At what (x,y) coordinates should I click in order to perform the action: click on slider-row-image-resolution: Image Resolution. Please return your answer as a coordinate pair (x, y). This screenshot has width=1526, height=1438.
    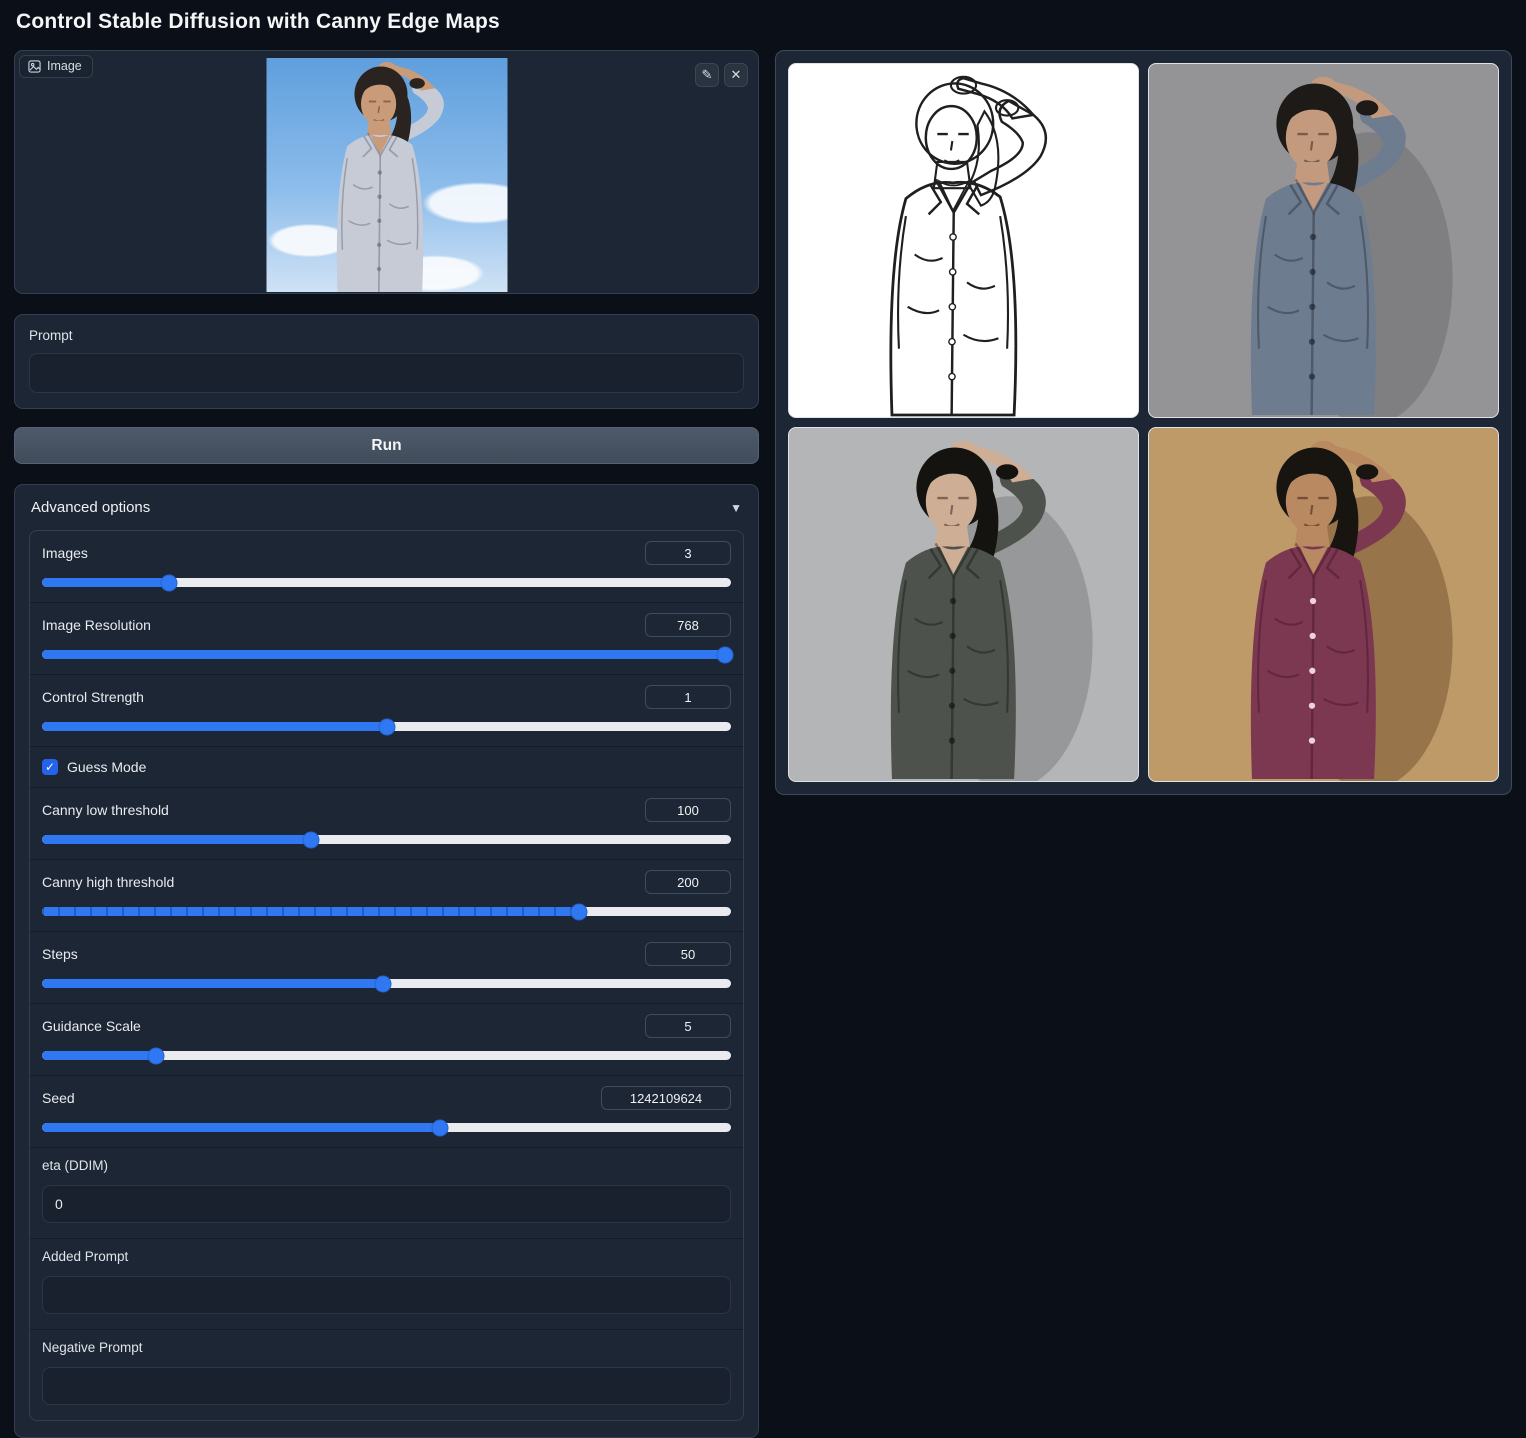
    Looking at the image, I should click on (386, 639).